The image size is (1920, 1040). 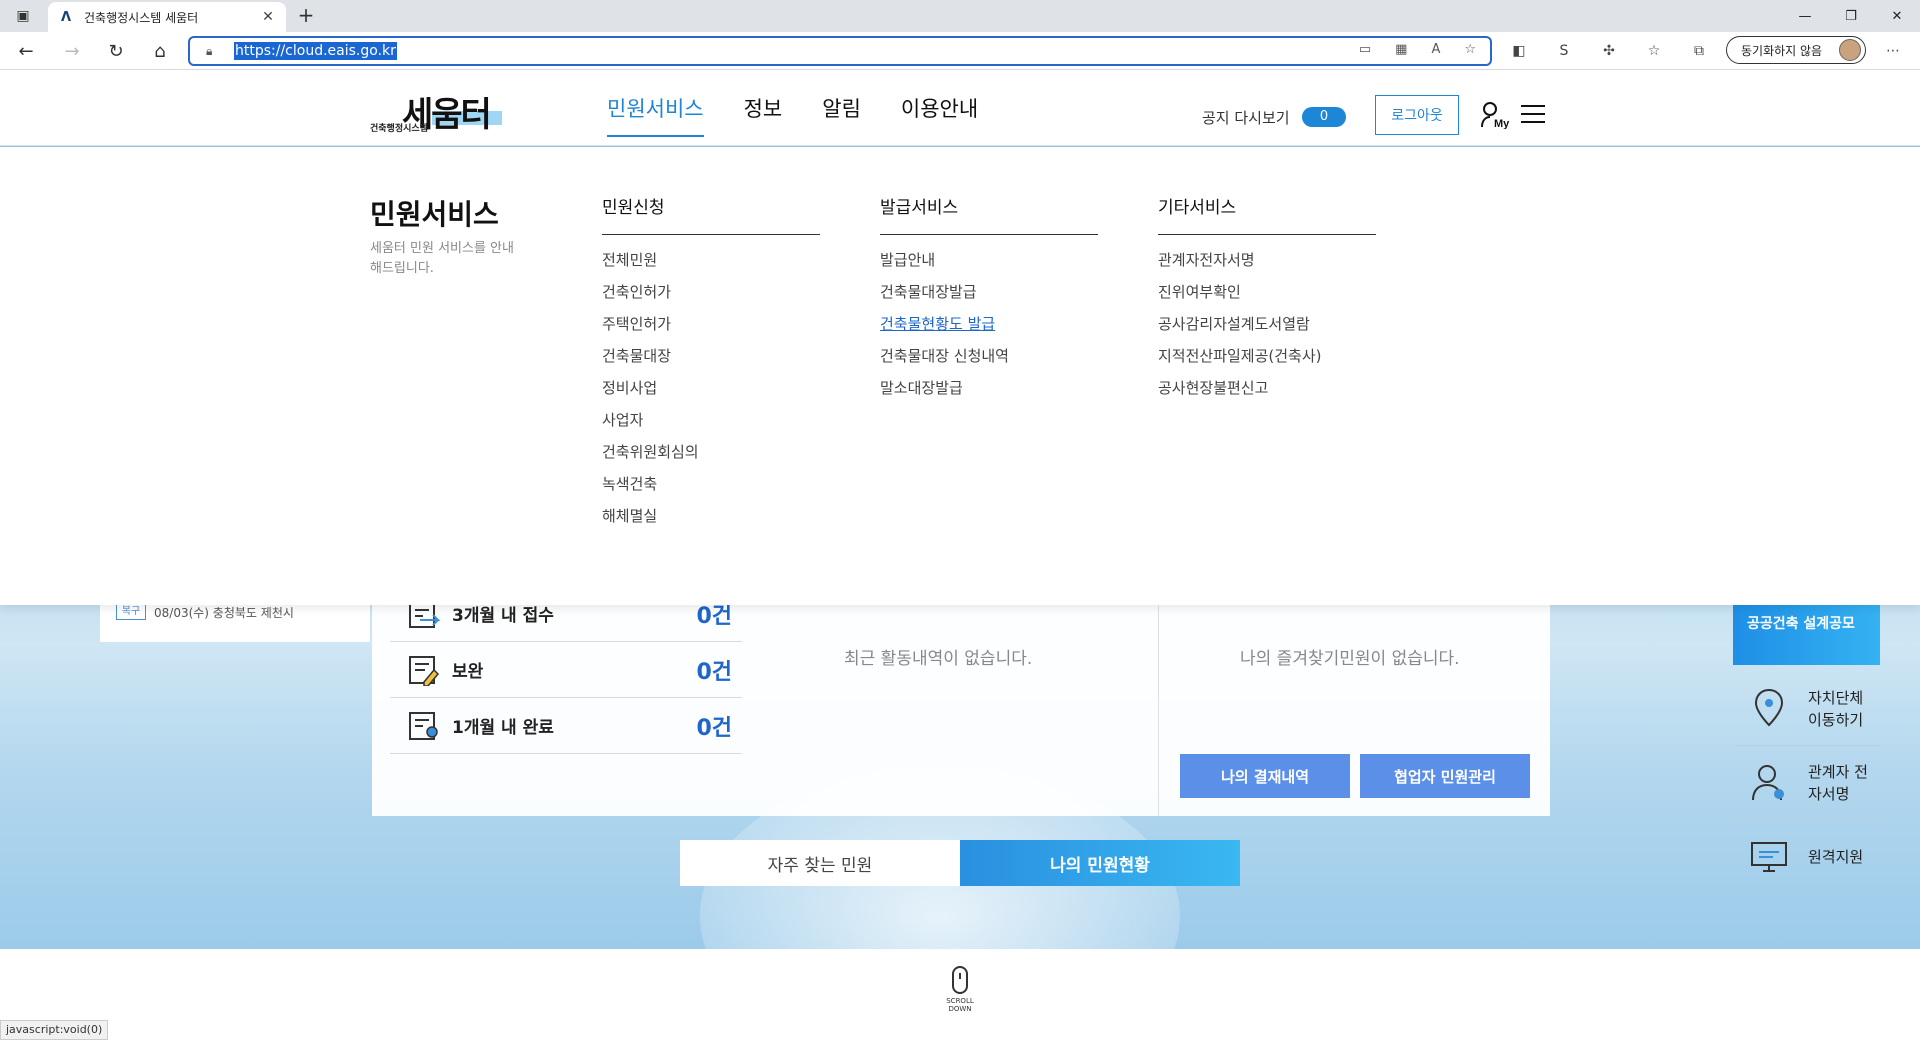 What do you see at coordinates (763, 115) in the screenshot?
I see `nav-info: 정보` at bounding box center [763, 115].